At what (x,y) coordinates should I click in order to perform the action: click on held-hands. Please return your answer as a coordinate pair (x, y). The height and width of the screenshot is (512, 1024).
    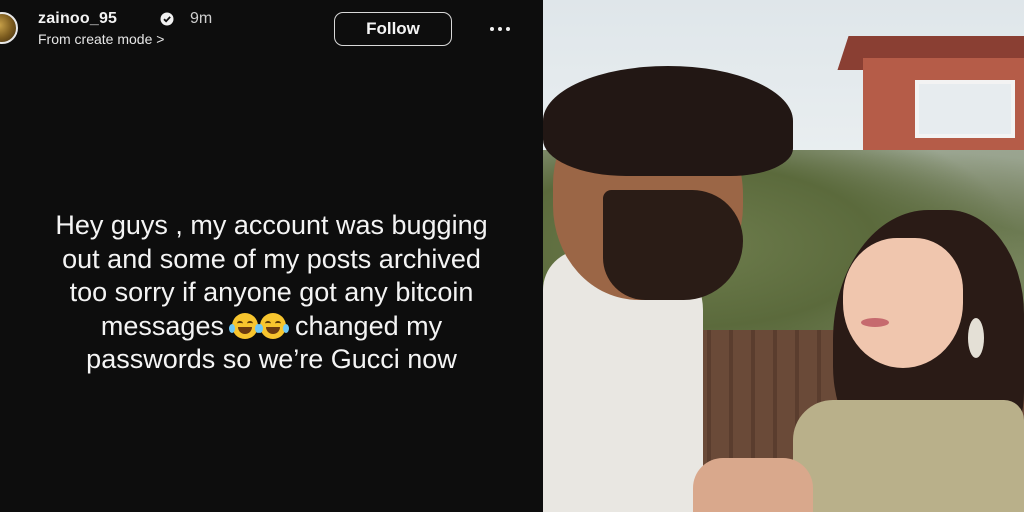
    Looking at the image, I should click on (753, 485).